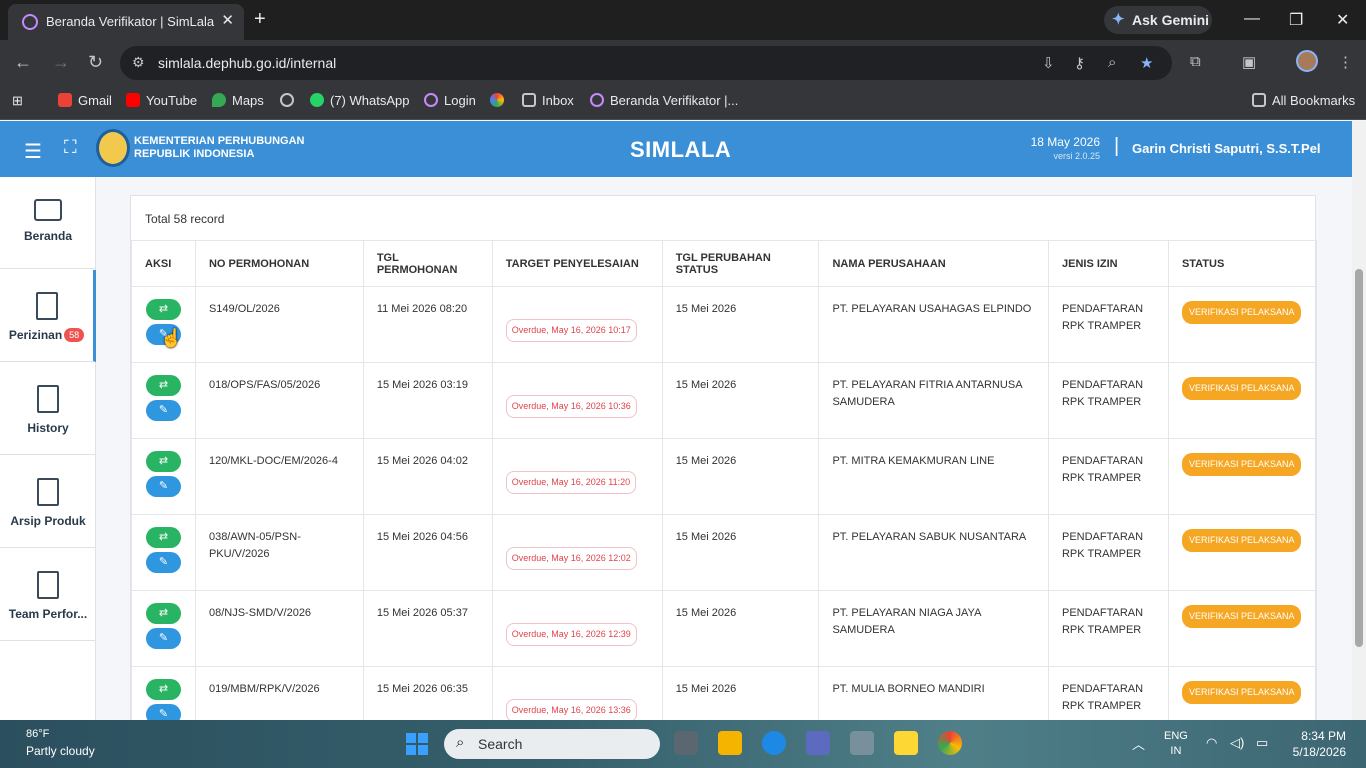  What do you see at coordinates (1211, 743) in the screenshot?
I see `wifi-icon: ◠` at bounding box center [1211, 743].